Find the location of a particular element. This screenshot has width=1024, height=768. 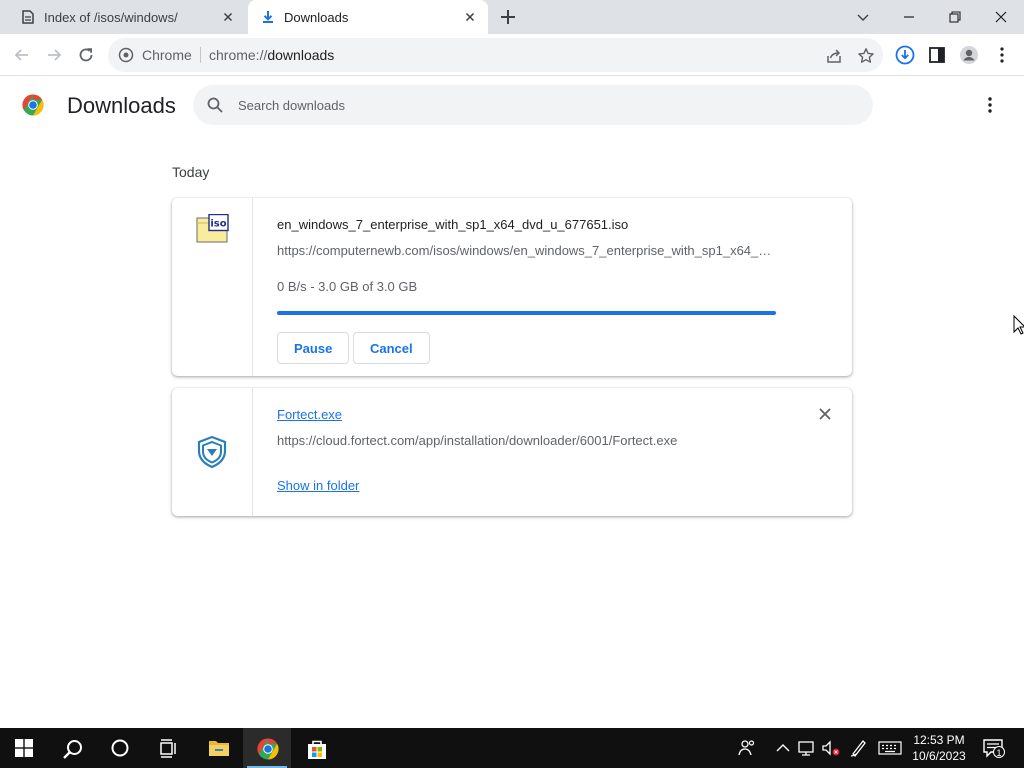

share-icon is located at coordinates (834, 56).